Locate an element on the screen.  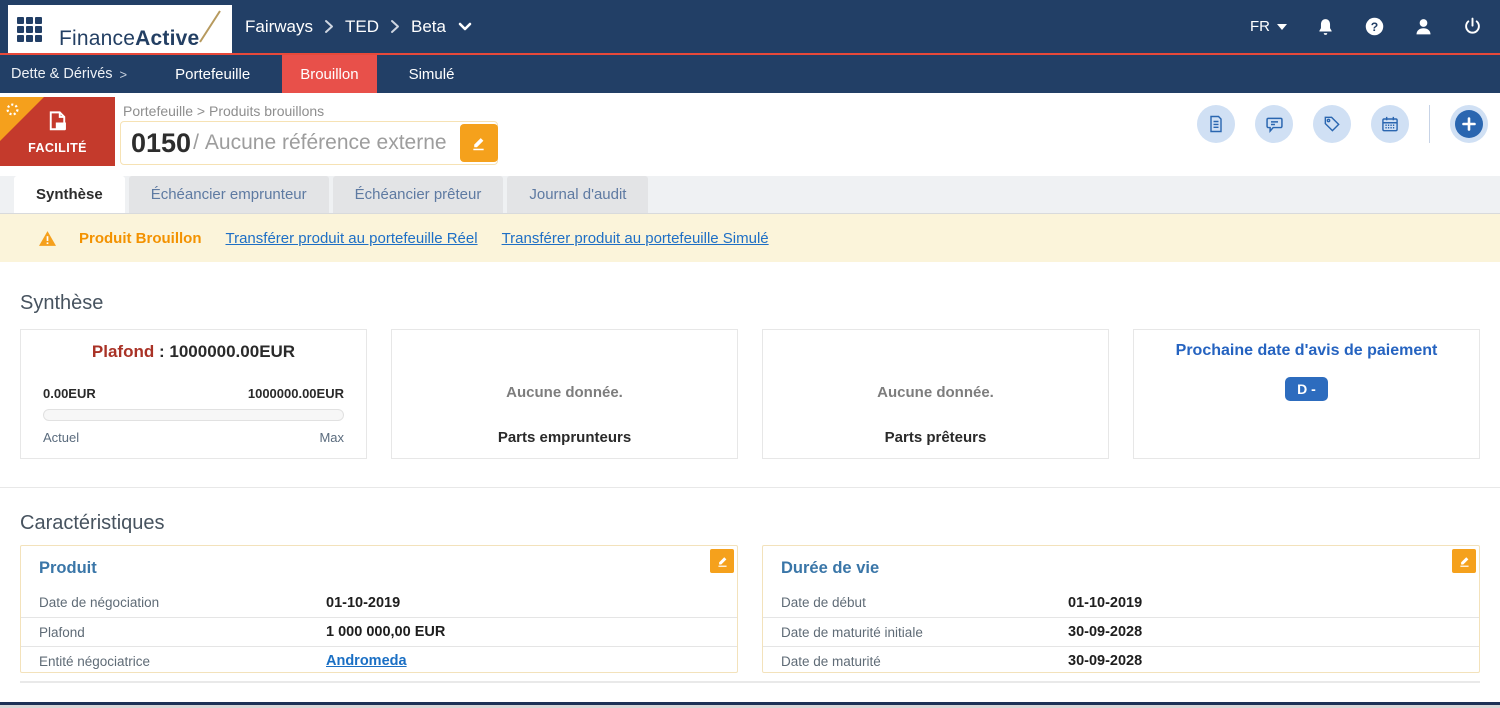
documents-button is located at coordinates (1216, 124).